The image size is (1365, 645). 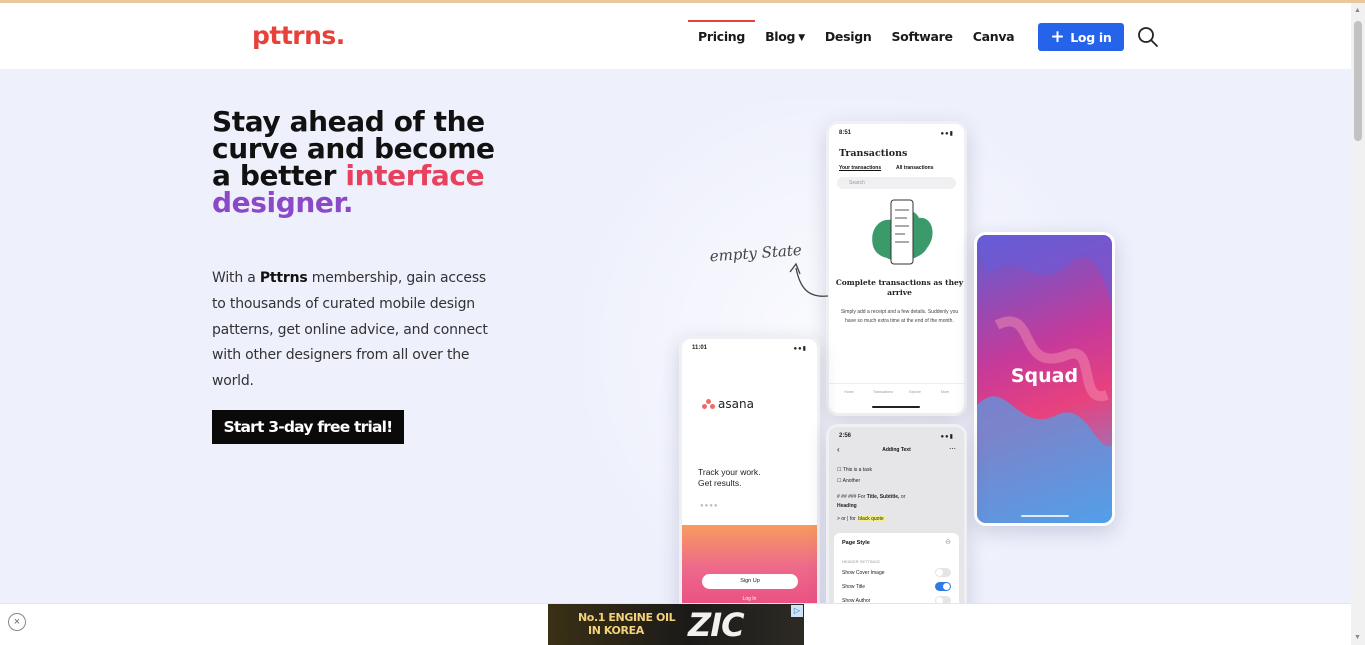 What do you see at coordinates (785, 37) in the screenshot?
I see `nav-blog: Blog ▼` at bounding box center [785, 37].